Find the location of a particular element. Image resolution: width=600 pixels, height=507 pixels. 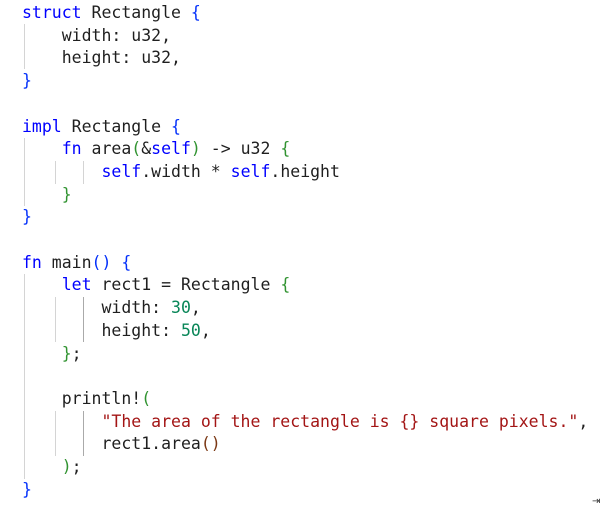

code-line: self.width * self.height is located at coordinates (181, 172).